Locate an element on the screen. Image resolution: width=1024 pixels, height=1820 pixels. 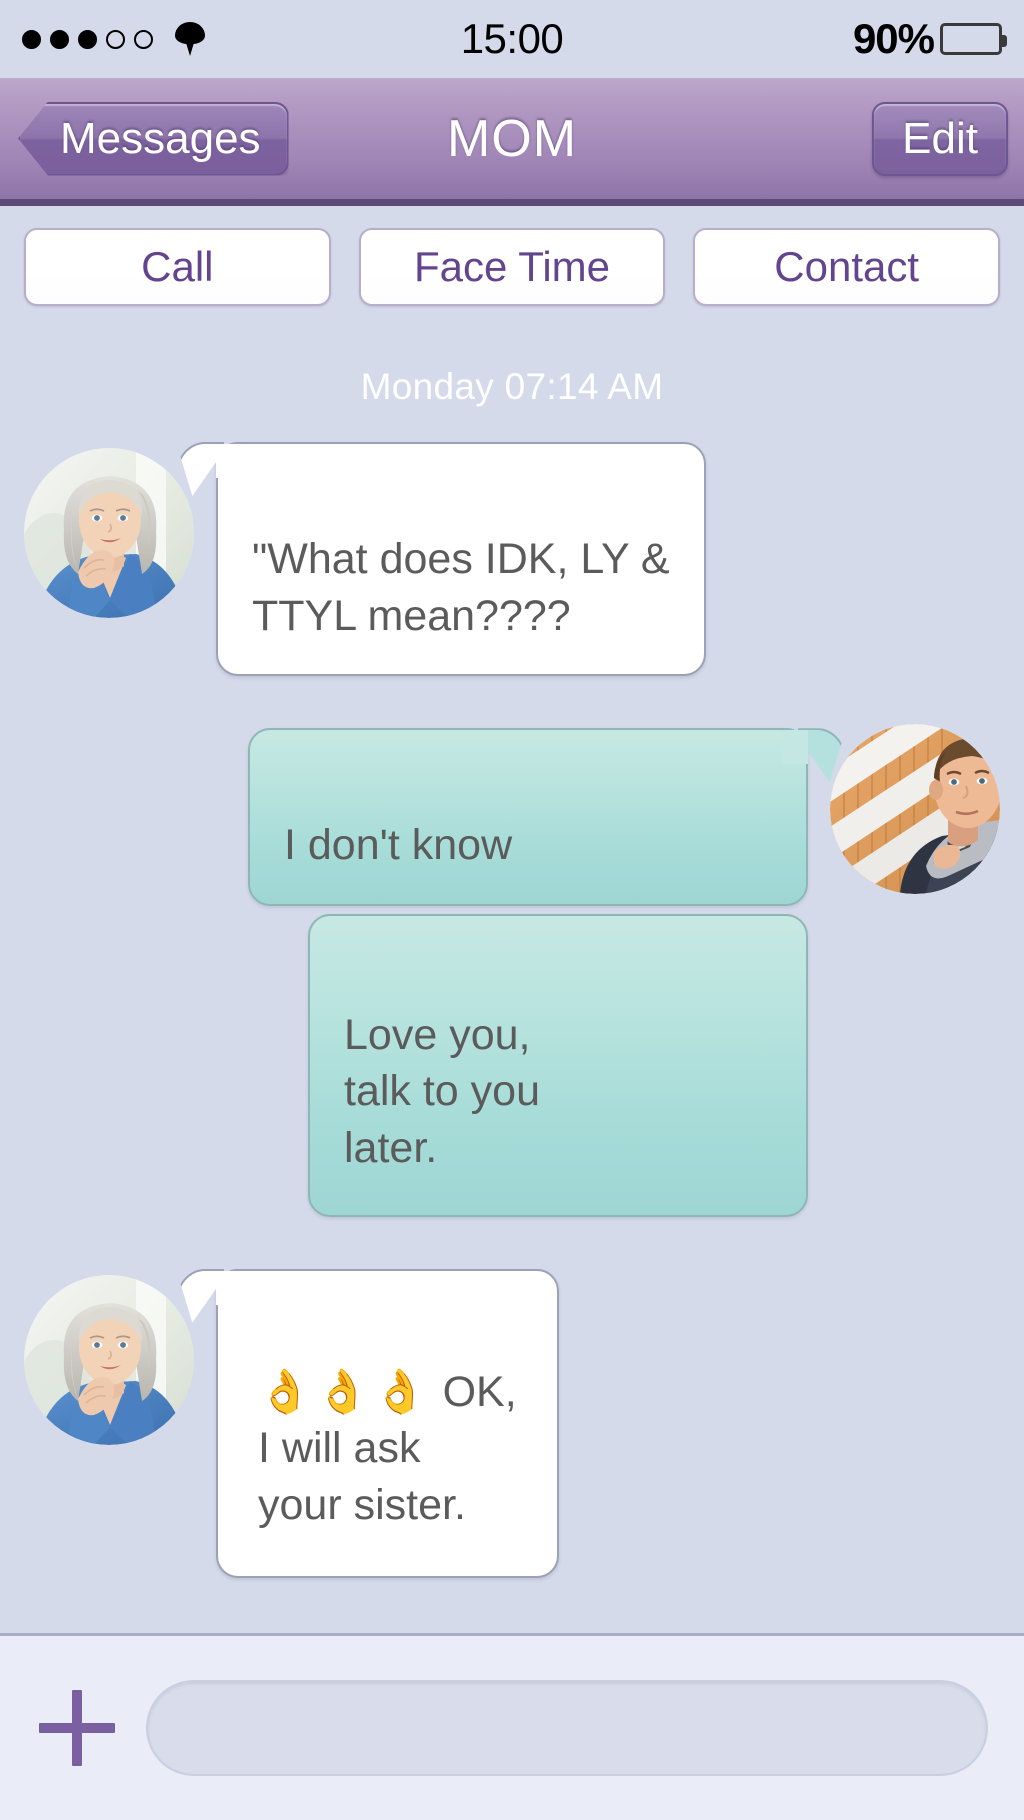
ok-hand-emoji: 👌👌👌 is located at coordinates (344, 1391).